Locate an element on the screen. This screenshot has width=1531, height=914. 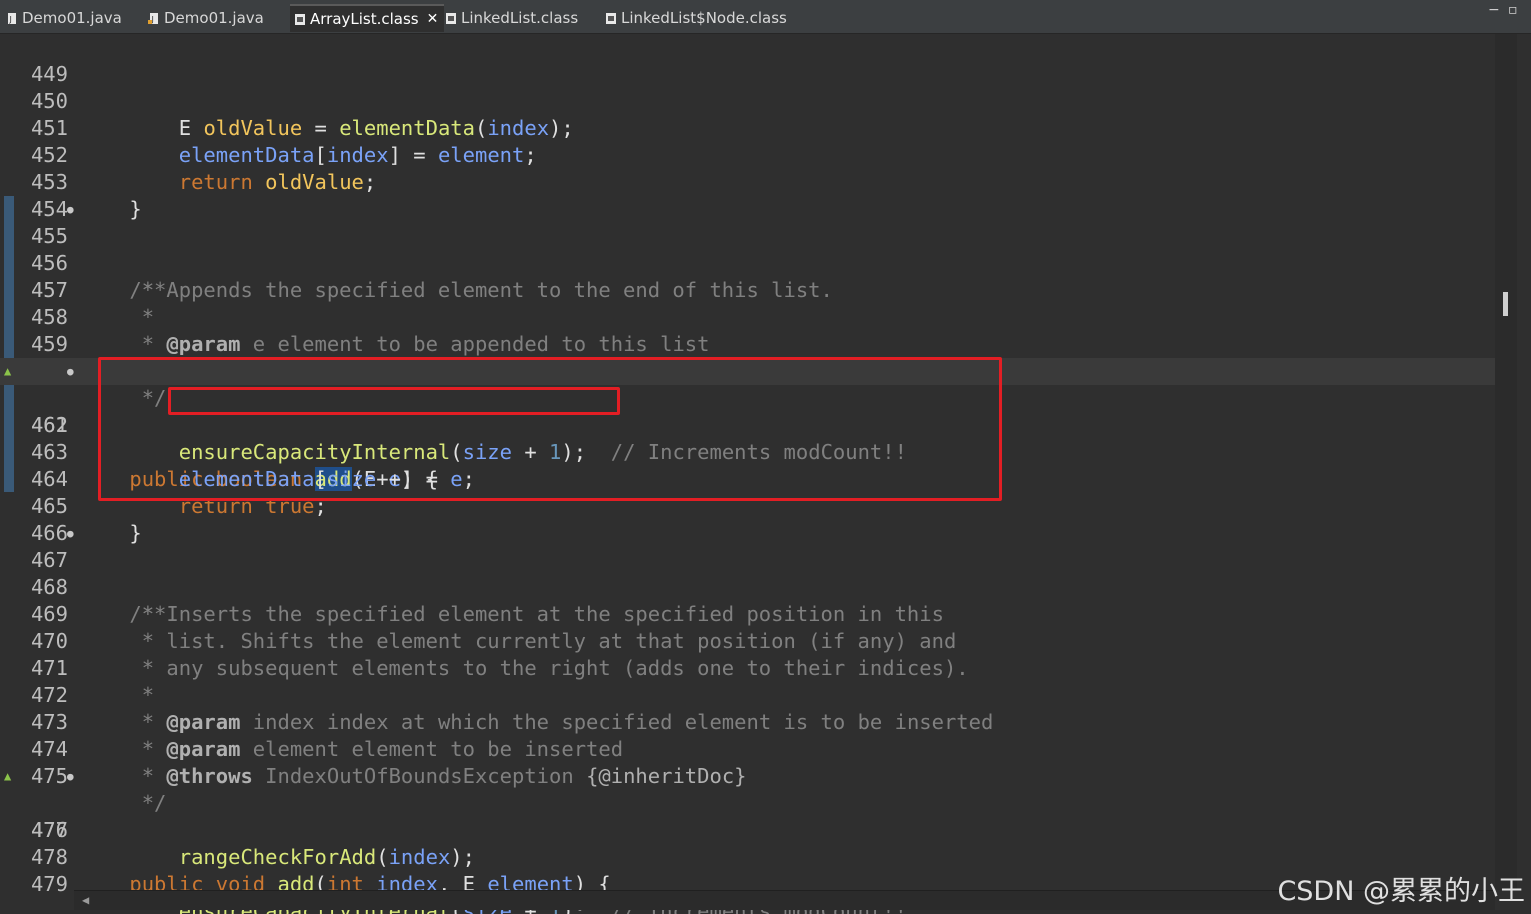
tab-label: ArrayList.class is located at coordinates (364, 19).